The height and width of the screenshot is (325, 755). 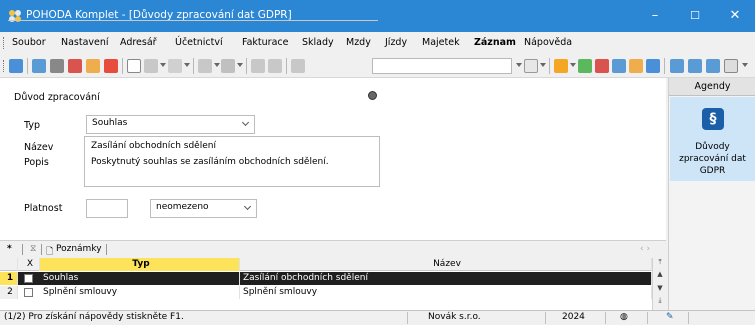 I want to click on agendy-header: Agendy, so click(x=712, y=87).